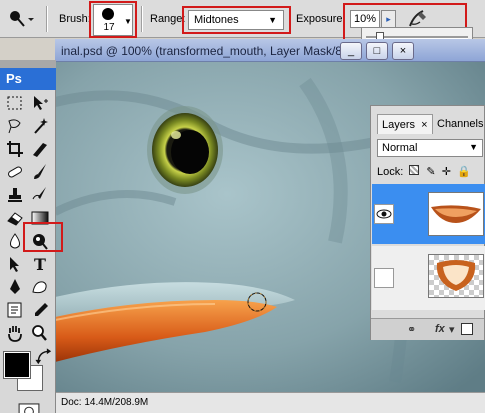  I want to click on crop-tool-icon, so click(15, 149).